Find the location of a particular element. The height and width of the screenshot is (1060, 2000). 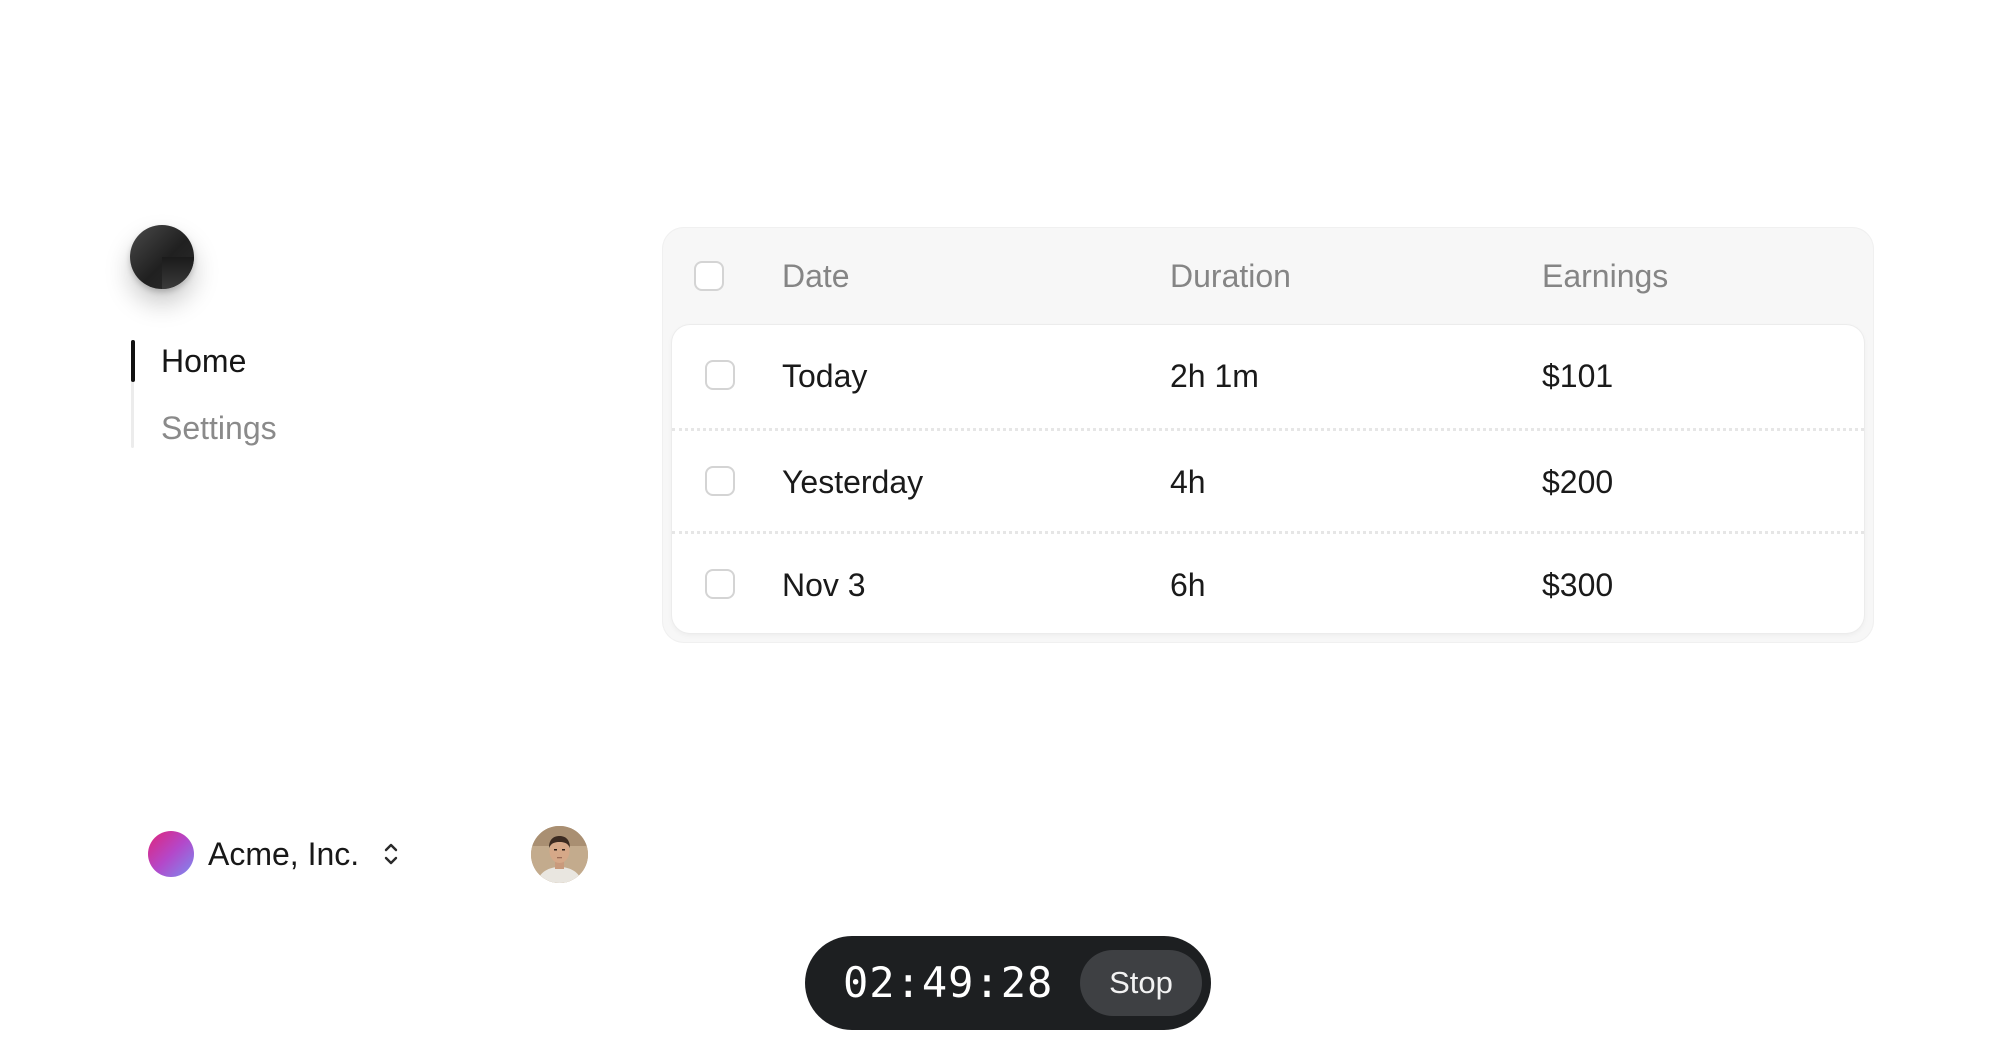

cell-duration: 6h is located at coordinates (1188, 585).